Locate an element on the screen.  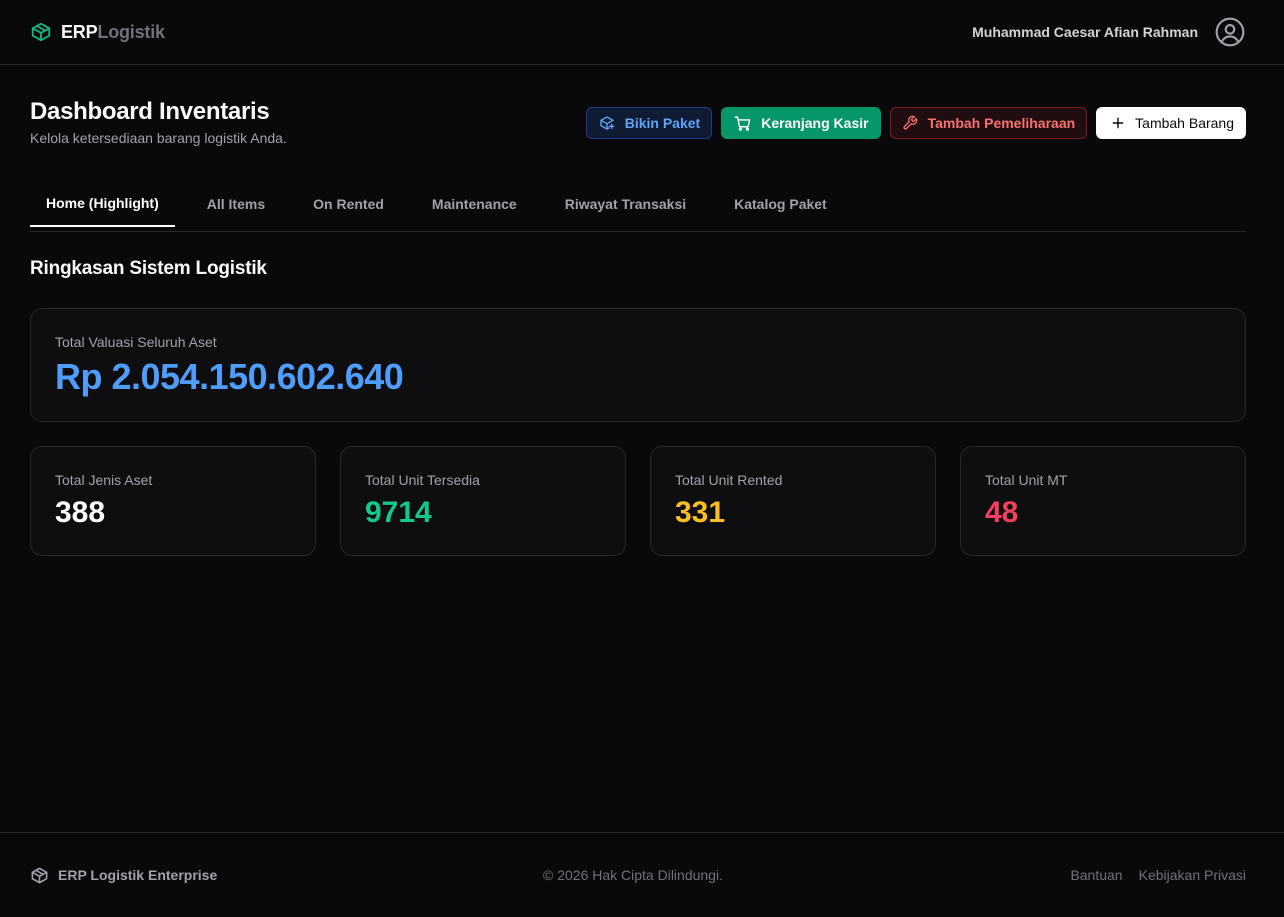
user-menu: Muhammad Caesar Afian Rahman is located at coordinates (1109, 32).